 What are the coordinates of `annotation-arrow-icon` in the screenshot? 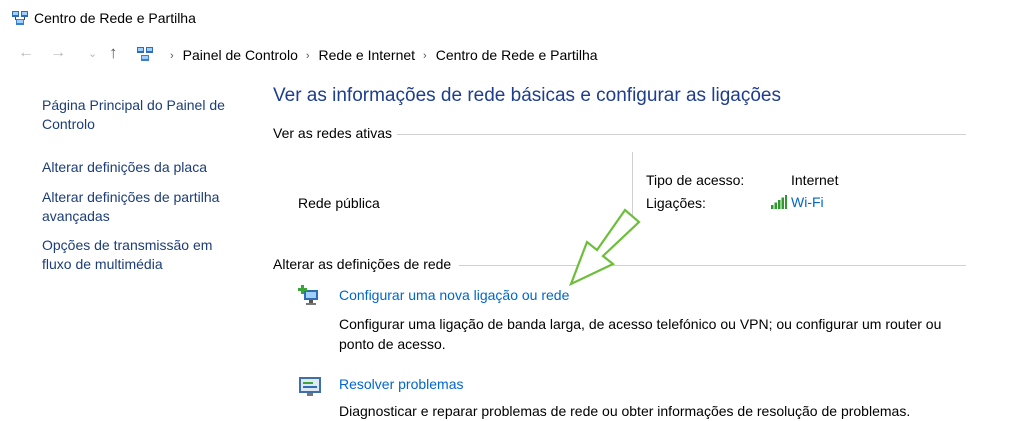 It's located at (604, 247).